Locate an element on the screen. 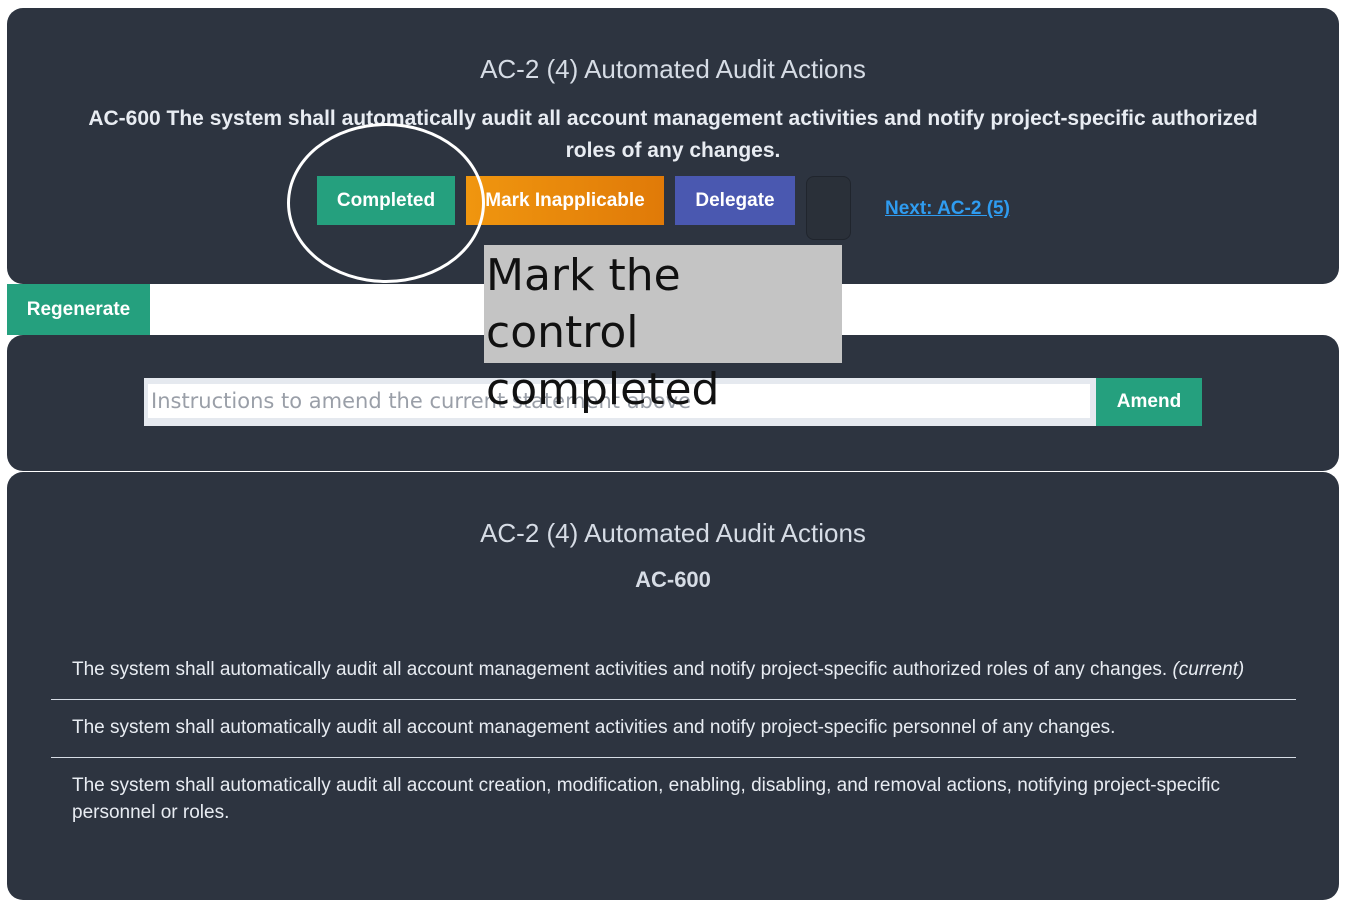 The height and width of the screenshot is (902, 1351). blank-button is located at coordinates (828, 208).